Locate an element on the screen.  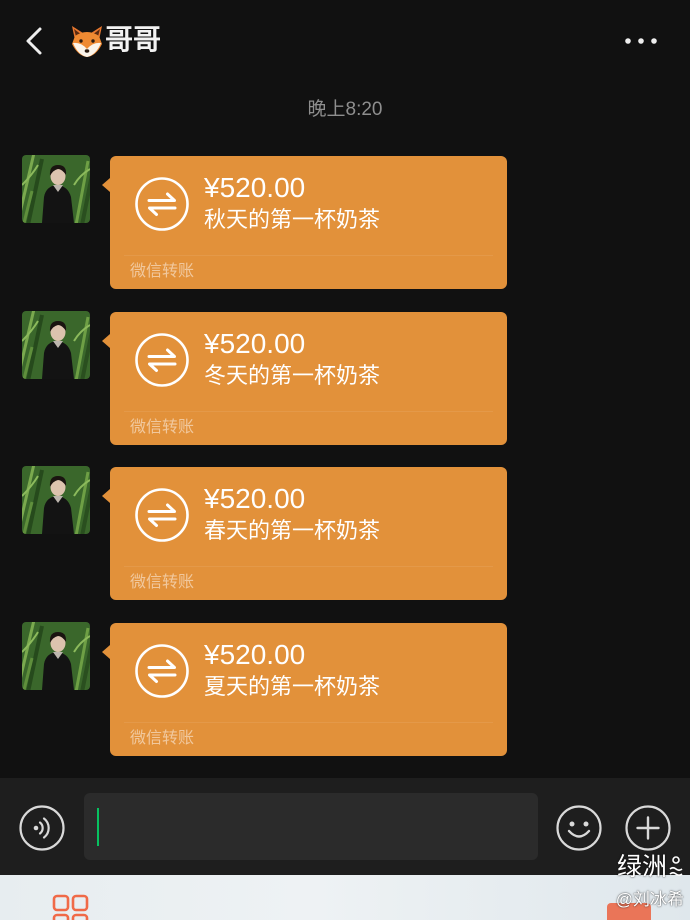
transfer-note: 春天的第一杯奶茶 is located at coordinates (292, 530).